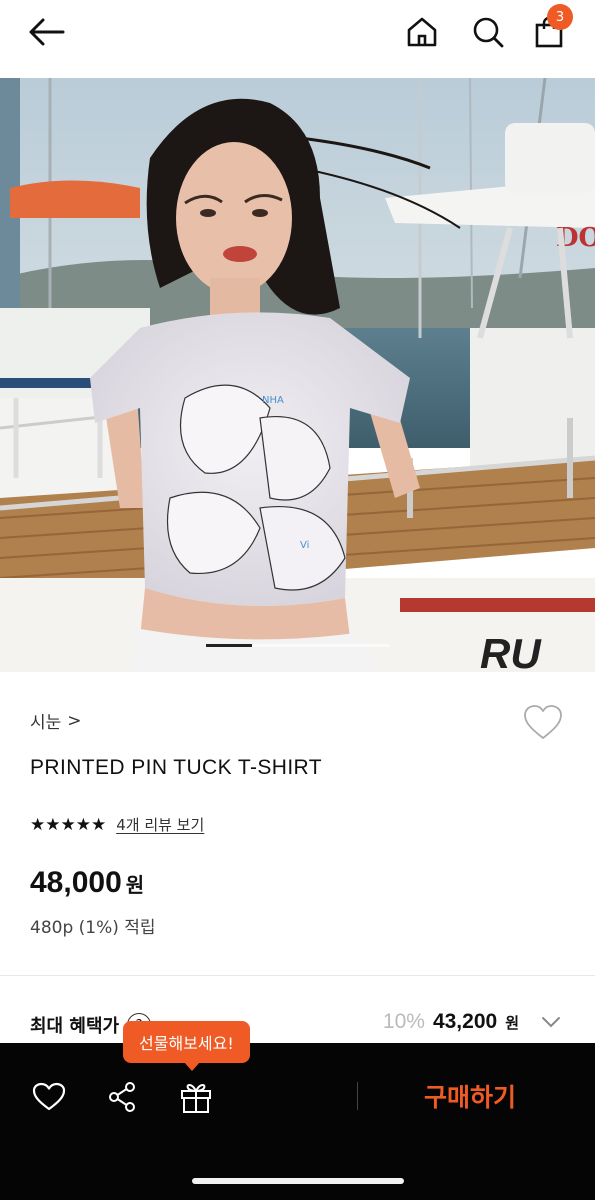 The height and width of the screenshot is (1200, 595). I want to click on brand-name: 시눈, so click(46, 723).